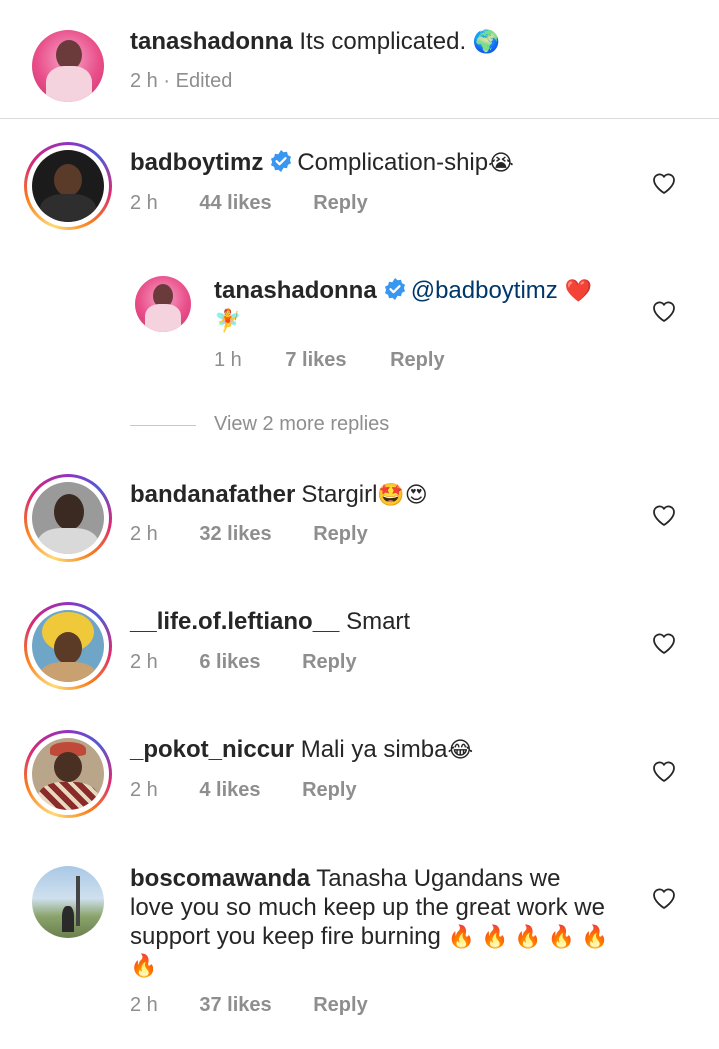  I want to click on reply-meta: 1 h 7 likes Reply, so click(329, 360).